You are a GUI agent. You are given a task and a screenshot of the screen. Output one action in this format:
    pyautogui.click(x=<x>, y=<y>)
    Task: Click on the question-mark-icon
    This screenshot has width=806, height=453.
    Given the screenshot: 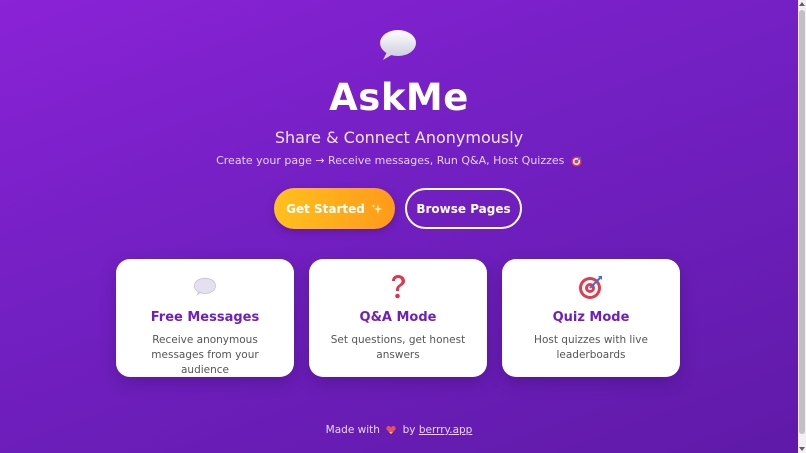 What is the action you would take?
    pyautogui.click(x=398, y=287)
    